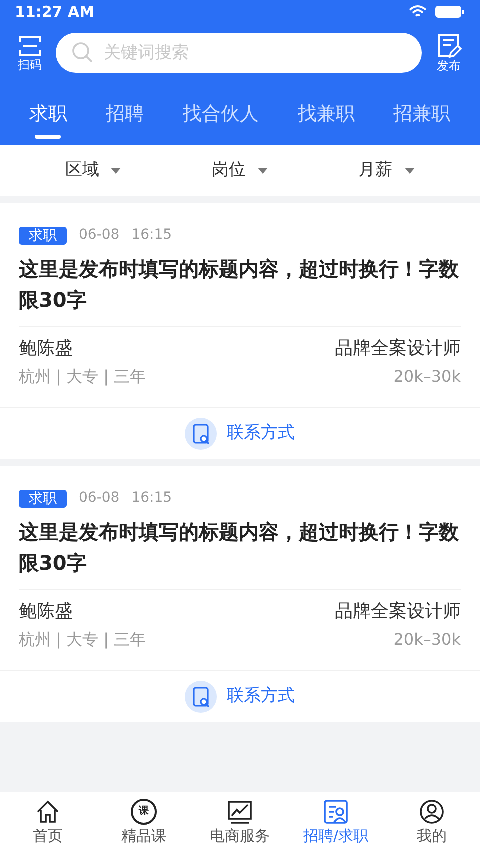 The image size is (480, 854). What do you see at coordinates (240, 811) in the screenshot?
I see `chart-icon` at bounding box center [240, 811].